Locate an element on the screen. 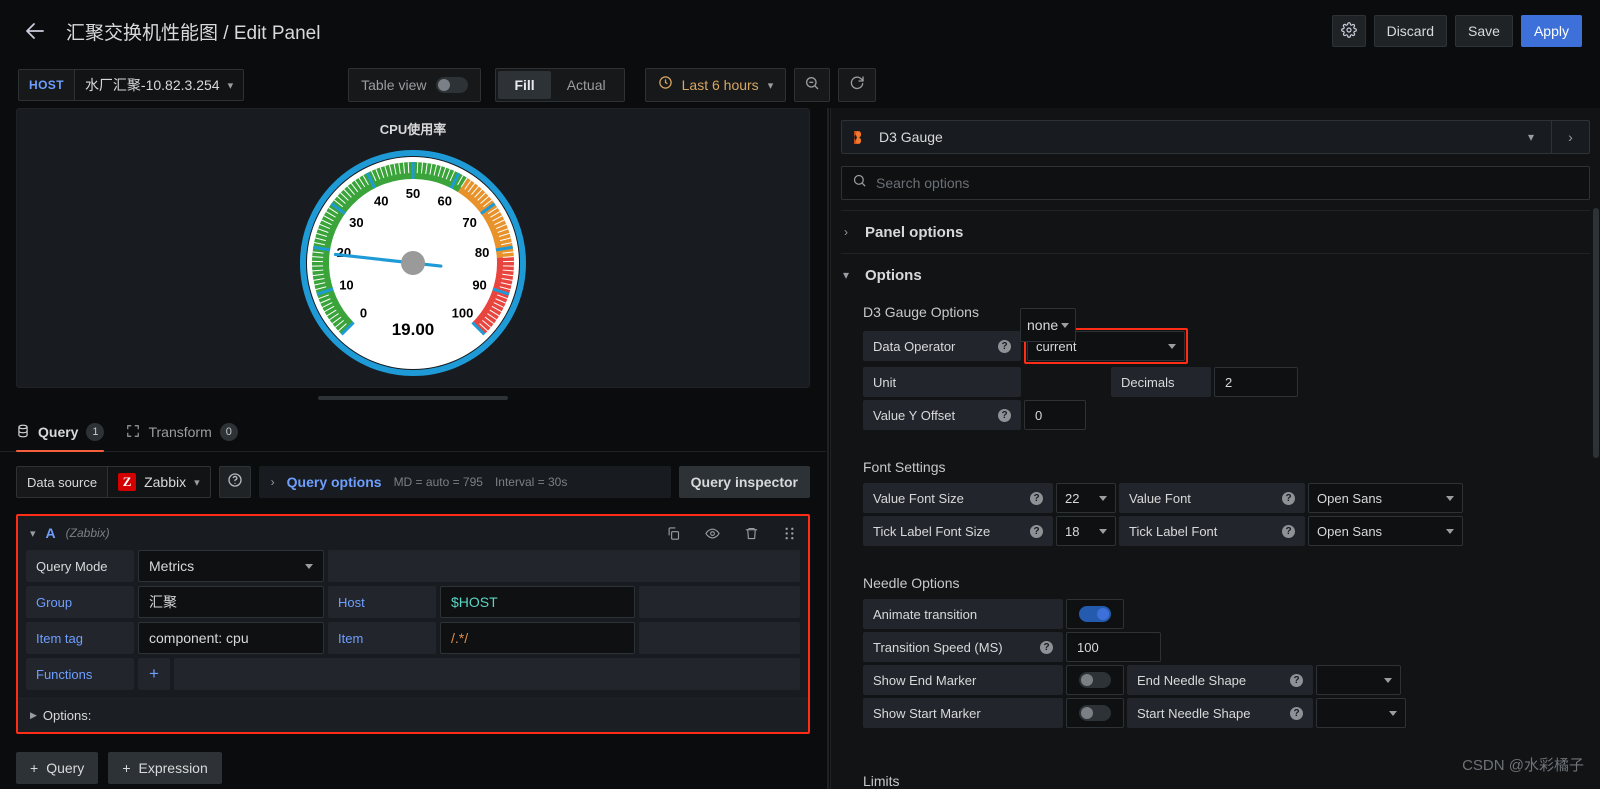  tick-label-font-select: Open Sans is located at coordinates (1385, 531).